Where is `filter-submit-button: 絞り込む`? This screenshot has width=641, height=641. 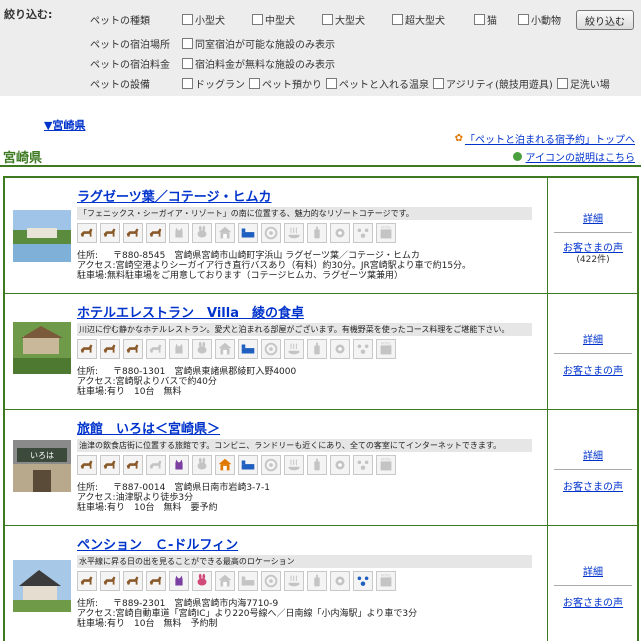 filter-submit-button: 絞り込む is located at coordinates (605, 20).